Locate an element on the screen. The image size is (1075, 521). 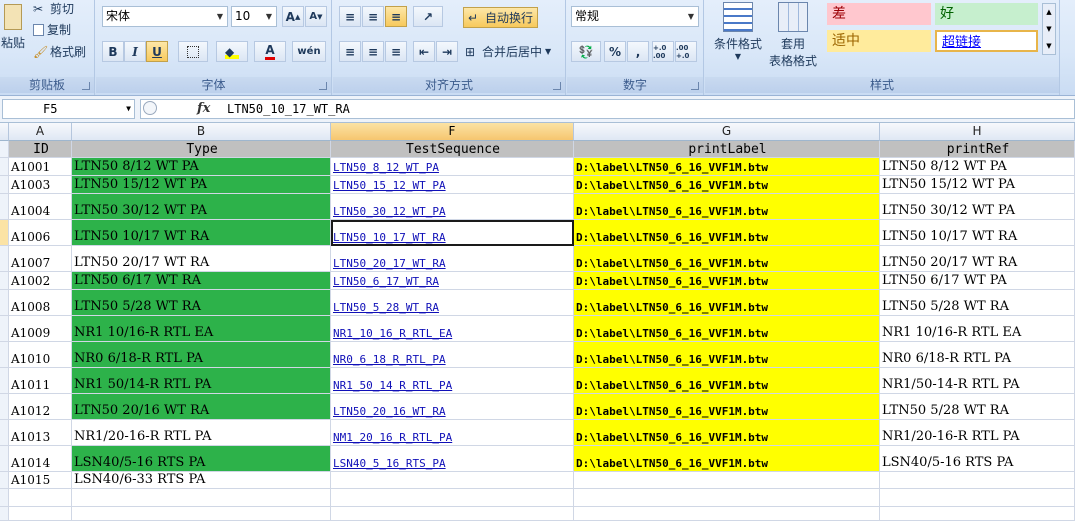
align-bottom-button: ≡ is located at coordinates (396, 16).